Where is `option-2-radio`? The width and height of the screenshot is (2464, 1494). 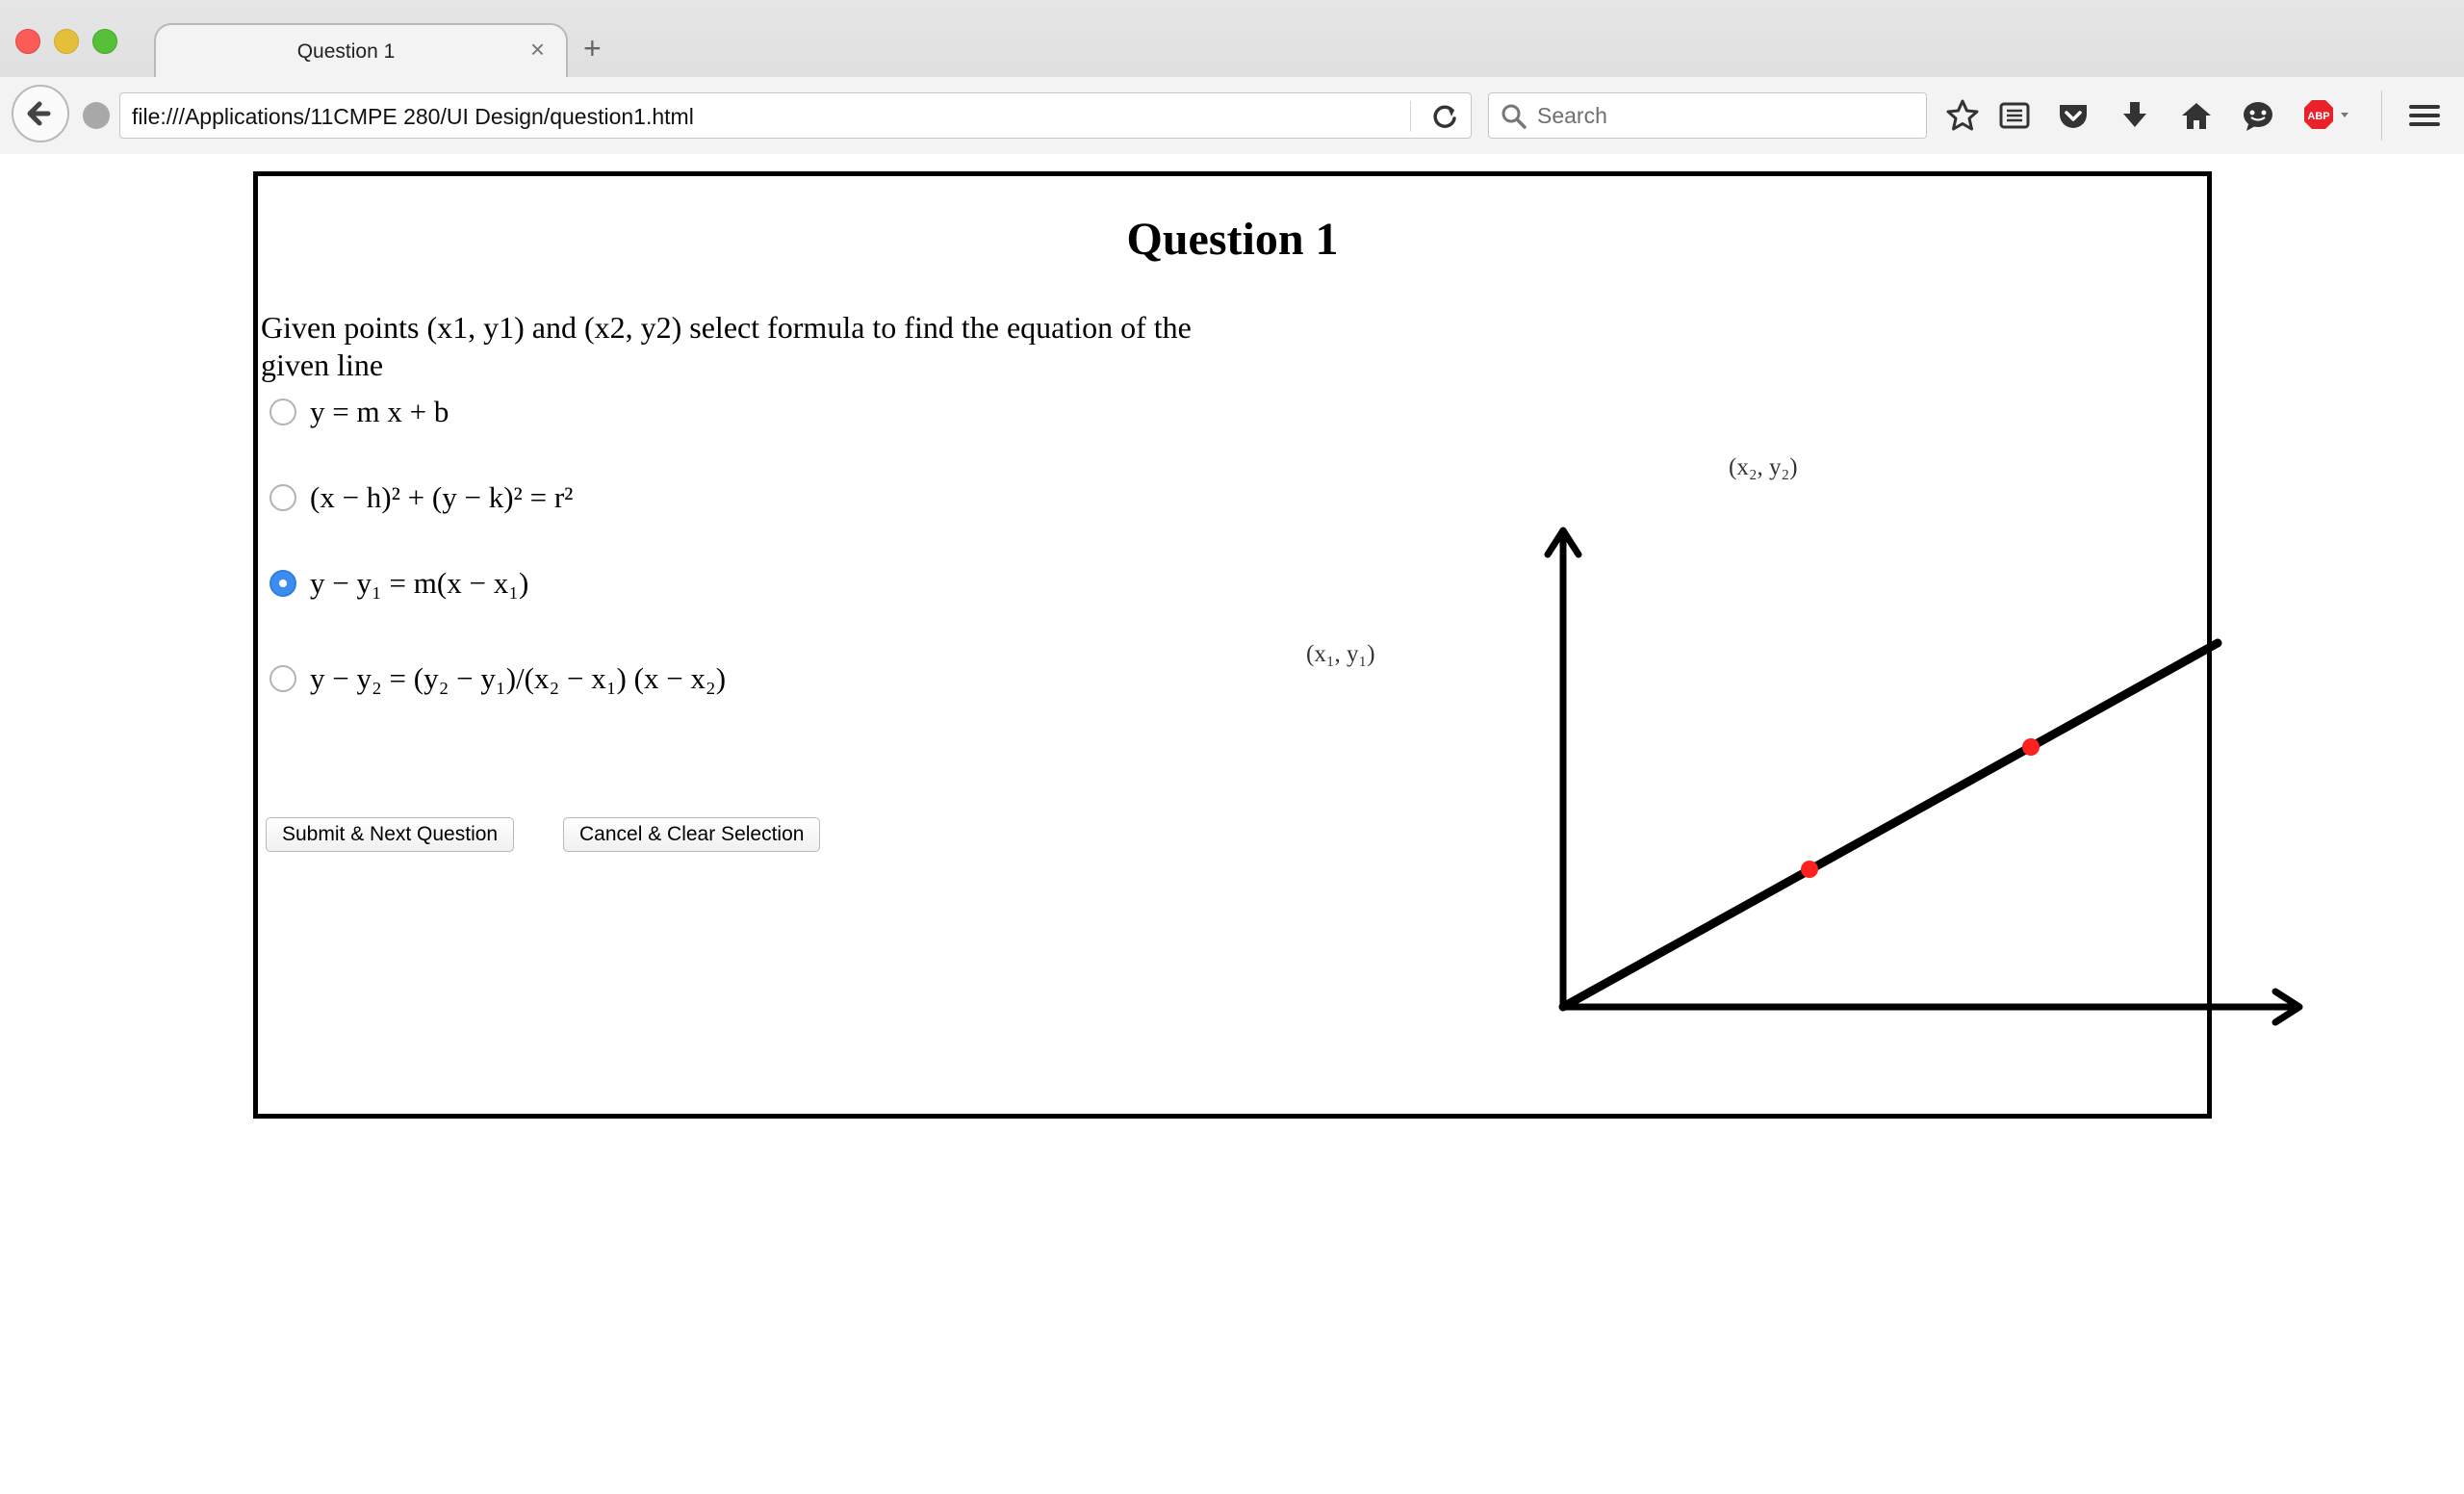 option-2-radio is located at coordinates (283, 498).